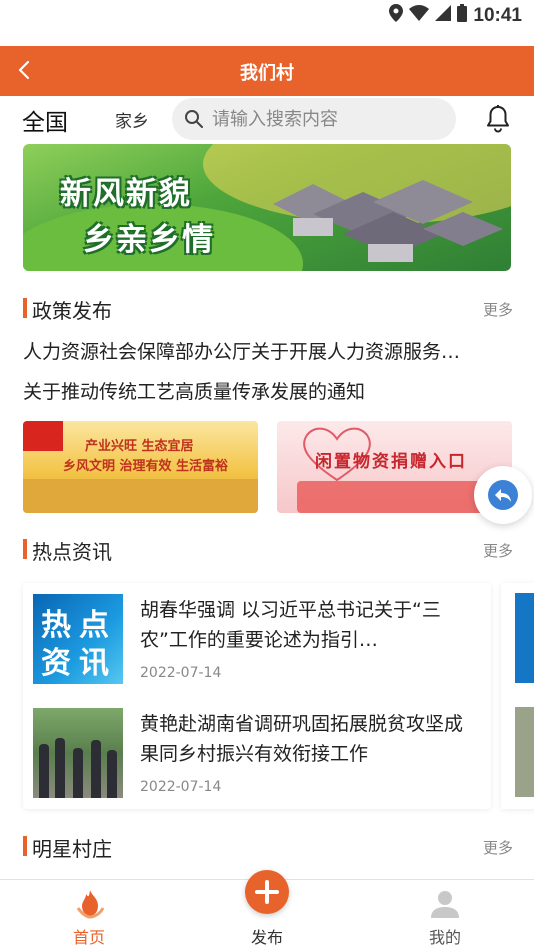  I want to click on tab-label: 我的, so click(444, 937).